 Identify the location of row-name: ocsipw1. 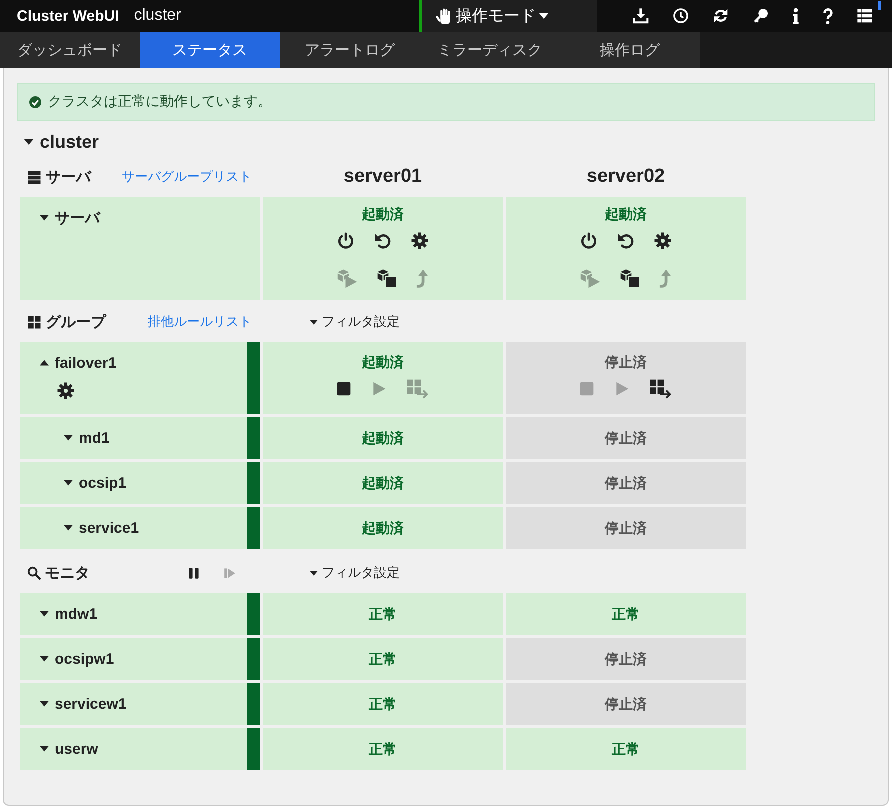
(84, 659).